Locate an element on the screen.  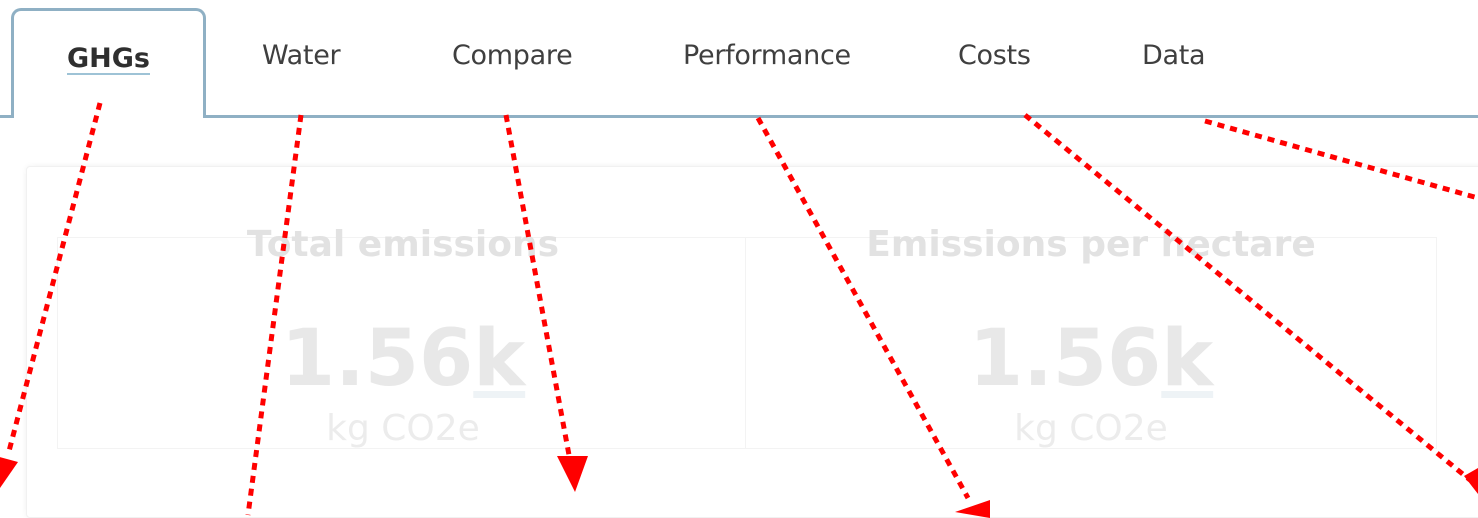
tab-baseline is located at coordinates (739, 116).